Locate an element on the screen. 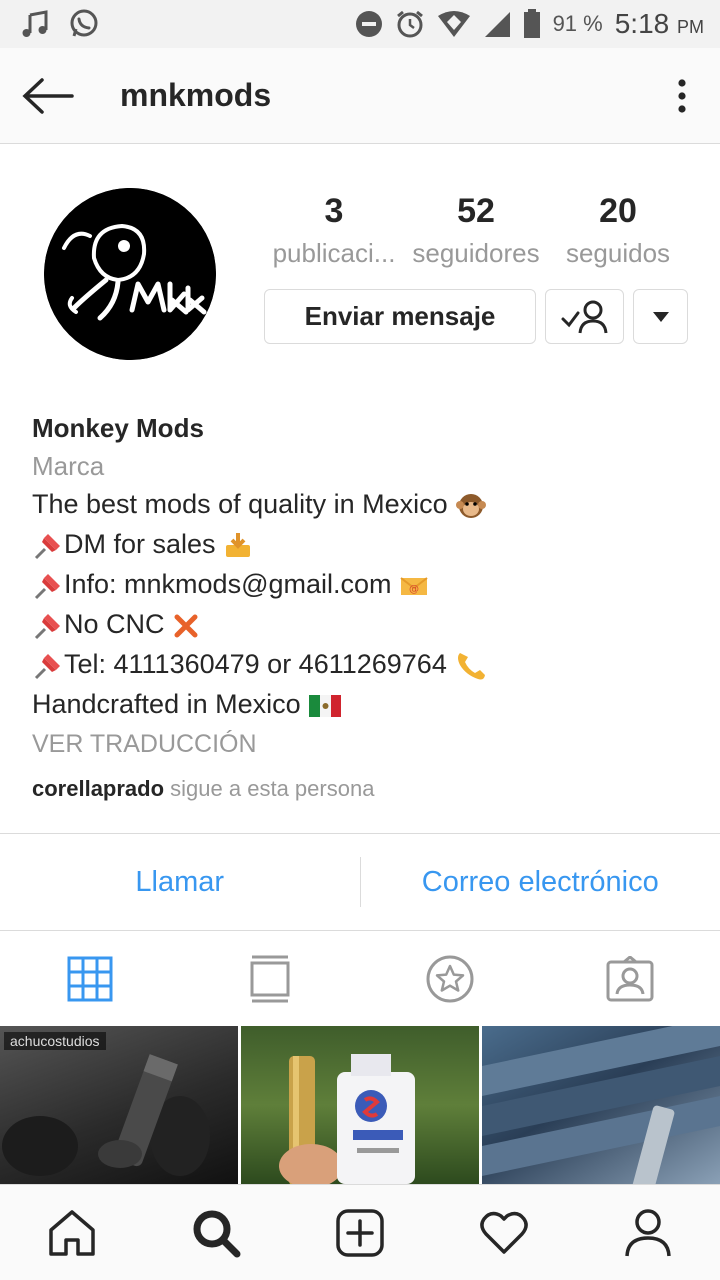 The width and height of the screenshot is (720, 1280). photo-bench-image is located at coordinates (601, 1105).